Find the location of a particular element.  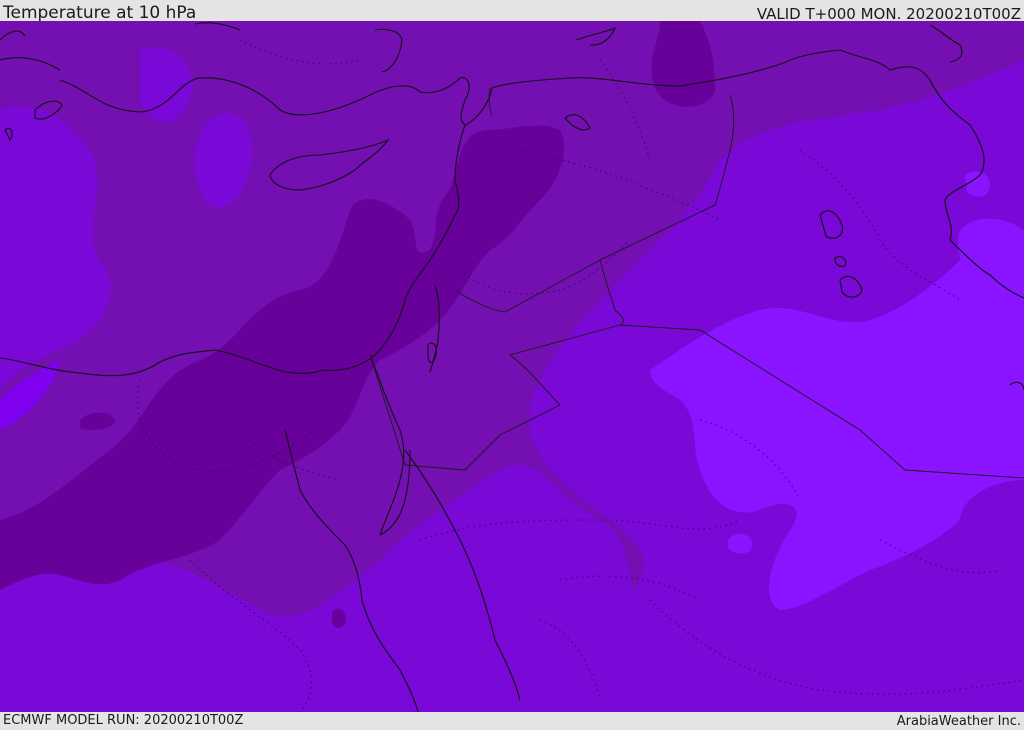

map-title: Temperature at 10 hPa is located at coordinates (99, 13).